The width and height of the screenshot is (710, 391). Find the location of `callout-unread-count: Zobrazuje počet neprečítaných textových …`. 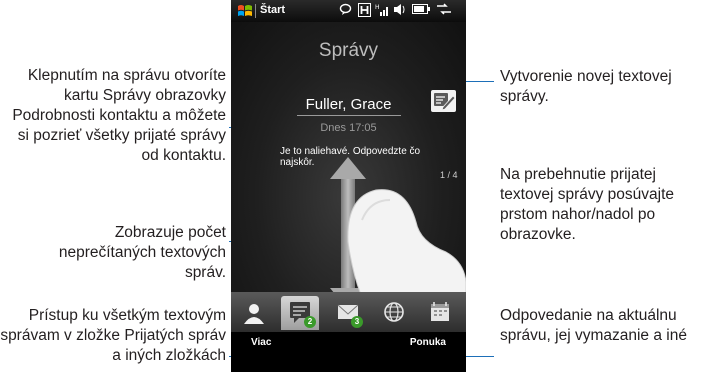

callout-unread-count: Zobrazuje počet neprečítaných textových … is located at coordinates (142, 252).